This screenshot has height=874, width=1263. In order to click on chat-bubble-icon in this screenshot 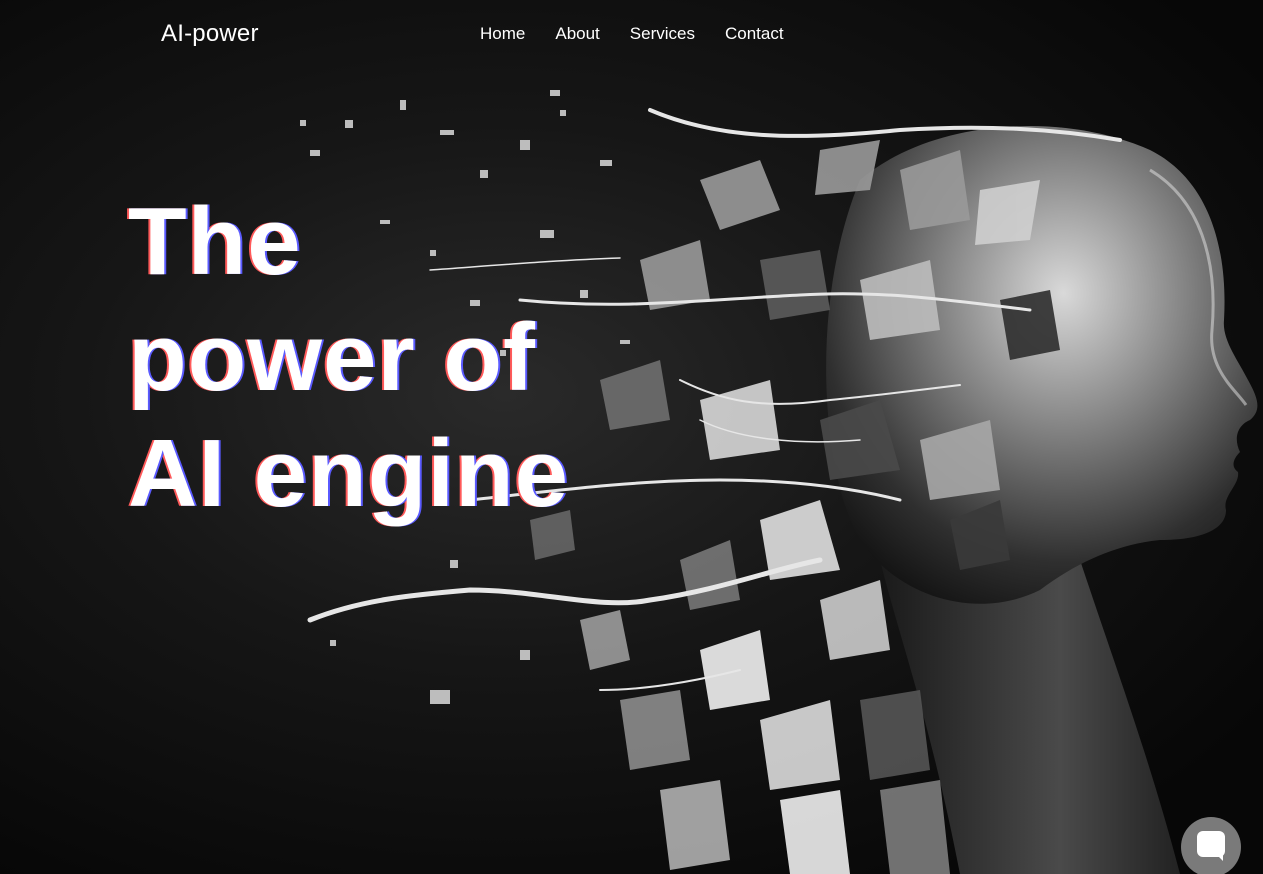, I will do `click(1211, 846)`.